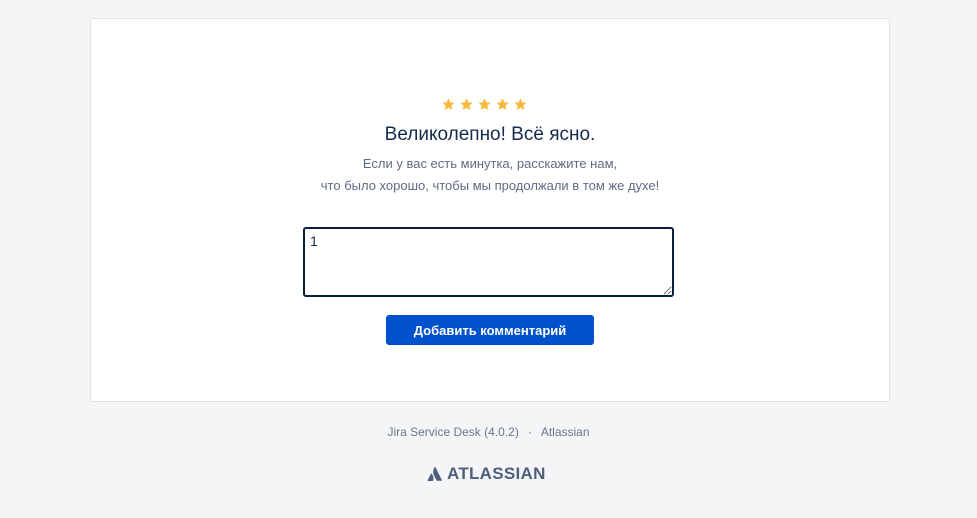  I want to click on atlassian-logo-icon, so click(434, 473).